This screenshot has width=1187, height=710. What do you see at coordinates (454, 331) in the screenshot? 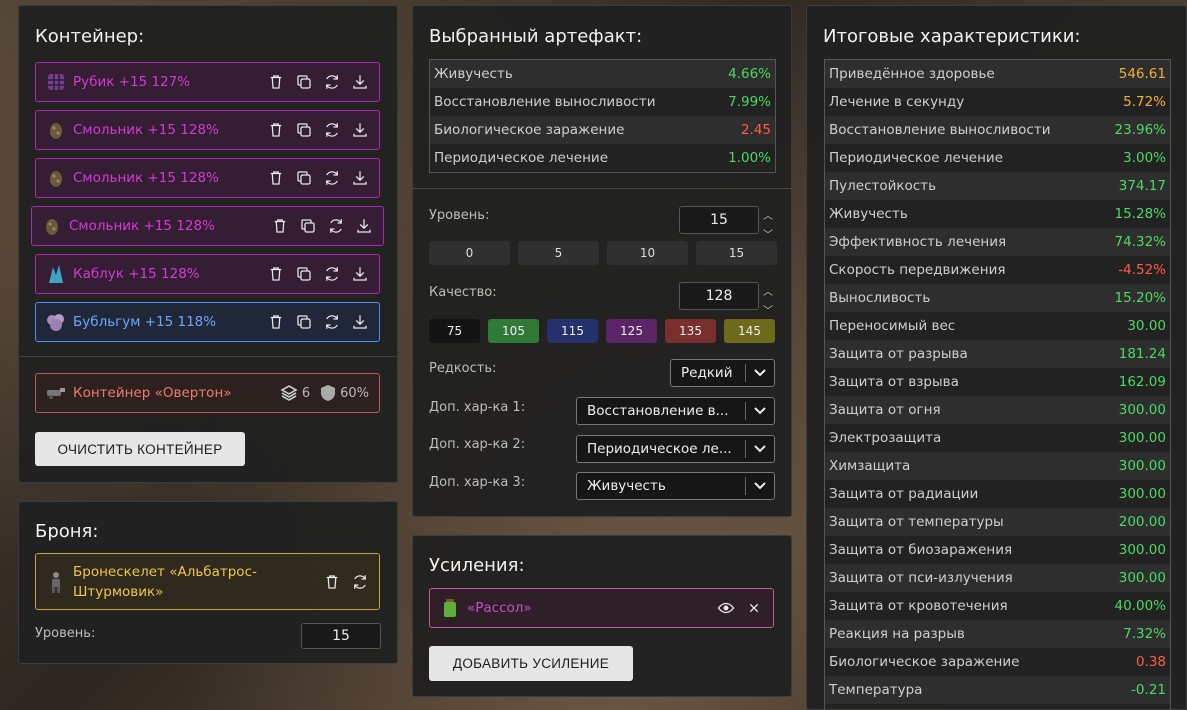
I see `quality-preset-button: 75` at bounding box center [454, 331].